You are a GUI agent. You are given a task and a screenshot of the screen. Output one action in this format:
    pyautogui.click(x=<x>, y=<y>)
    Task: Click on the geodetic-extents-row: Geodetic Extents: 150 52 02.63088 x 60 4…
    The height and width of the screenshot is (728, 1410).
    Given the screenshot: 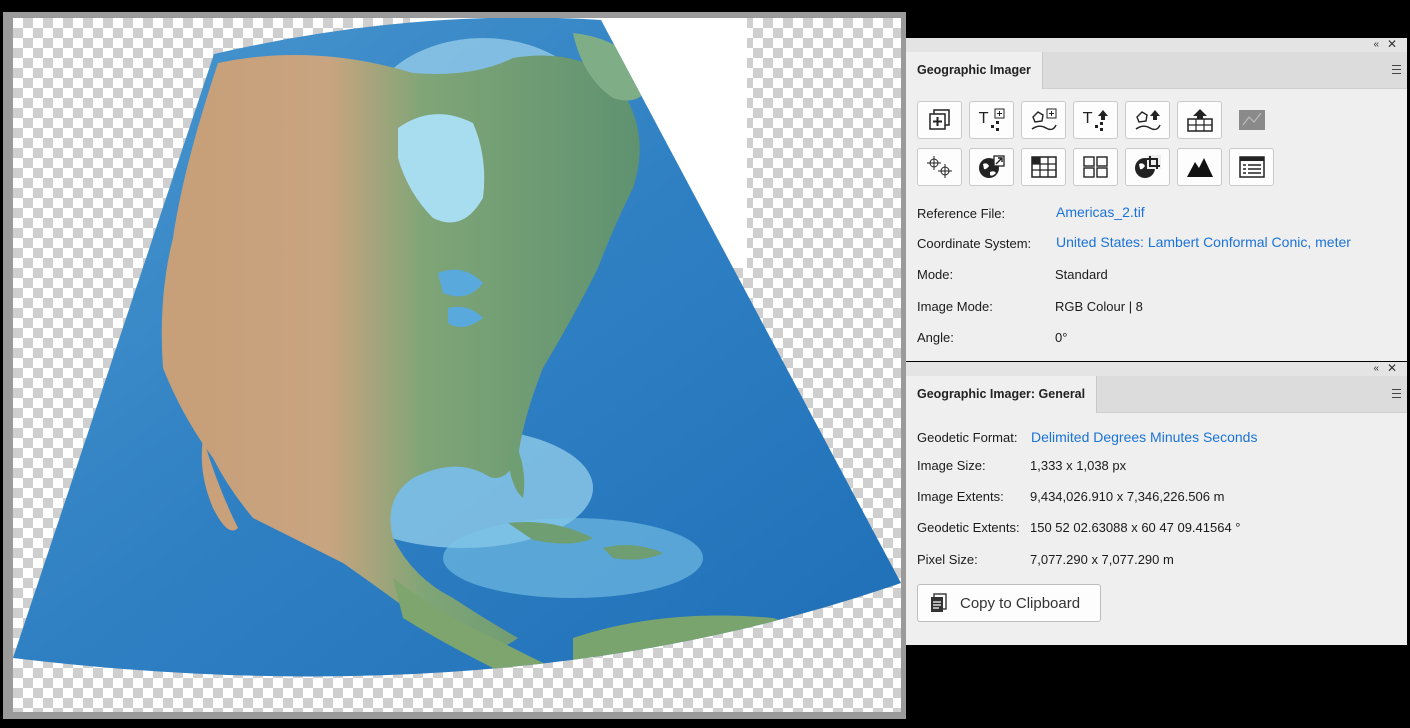 What is the action you would take?
    pyautogui.click(x=1079, y=527)
    